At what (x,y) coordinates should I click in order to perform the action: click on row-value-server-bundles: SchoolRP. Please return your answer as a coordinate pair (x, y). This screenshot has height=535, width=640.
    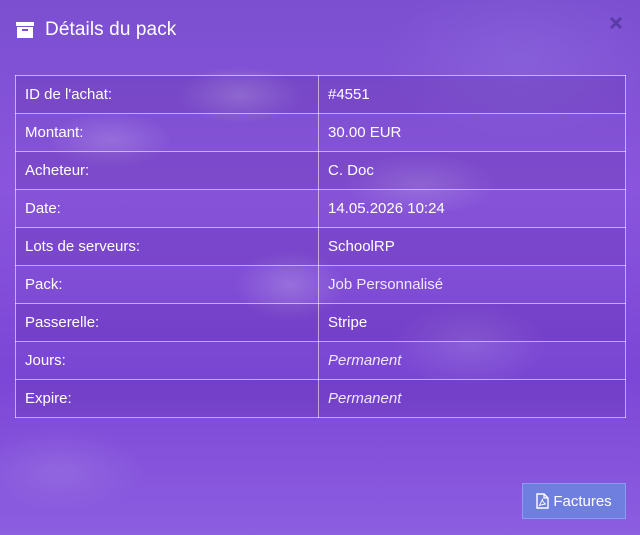
    Looking at the image, I should click on (472, 246).